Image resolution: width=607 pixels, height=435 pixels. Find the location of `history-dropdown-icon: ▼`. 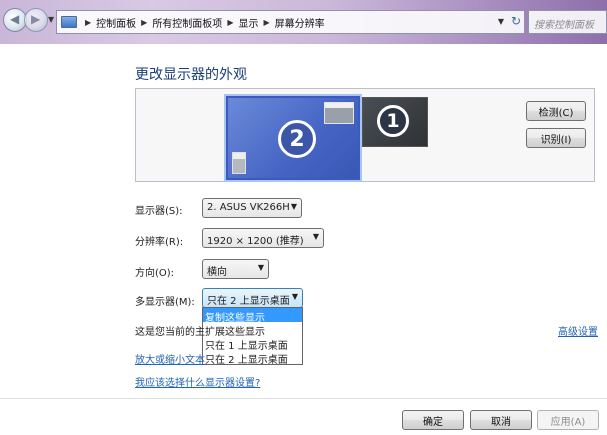

history-dropdown-icon: ▼ is located at coordinates (51, 19).